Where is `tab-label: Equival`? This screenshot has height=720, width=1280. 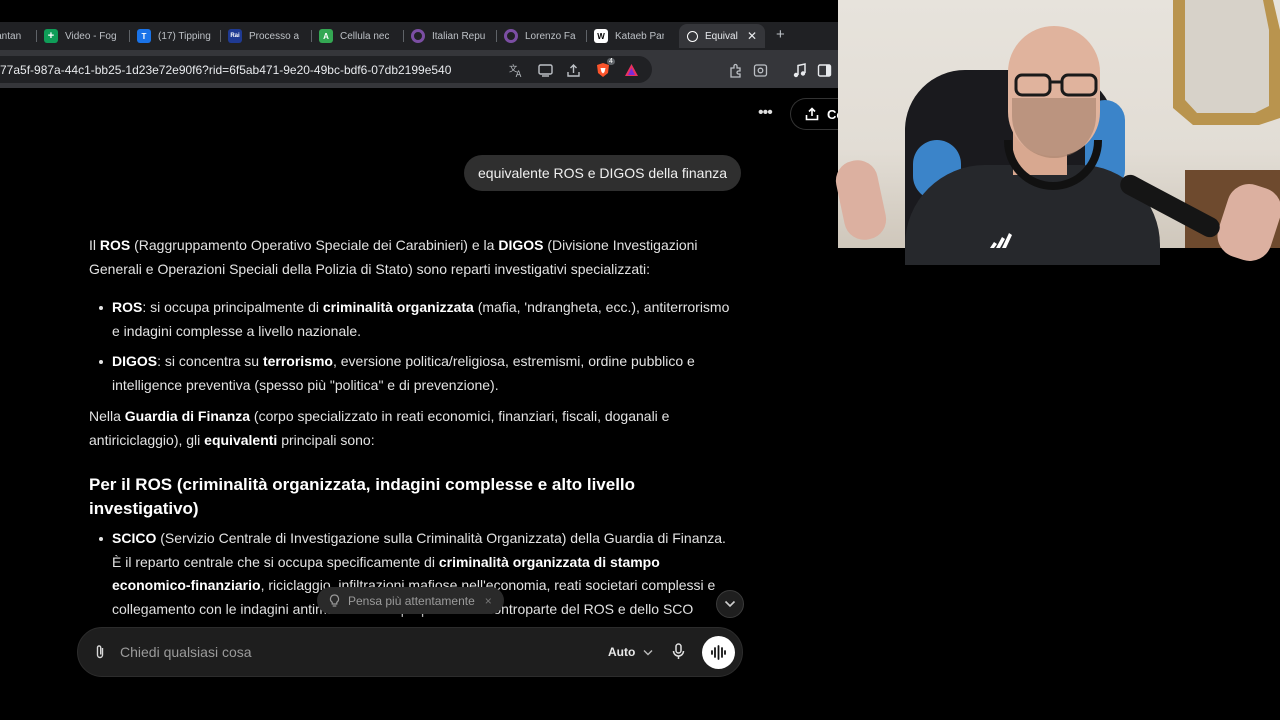 tab-label: Equival is located at coordinates (721, 36).